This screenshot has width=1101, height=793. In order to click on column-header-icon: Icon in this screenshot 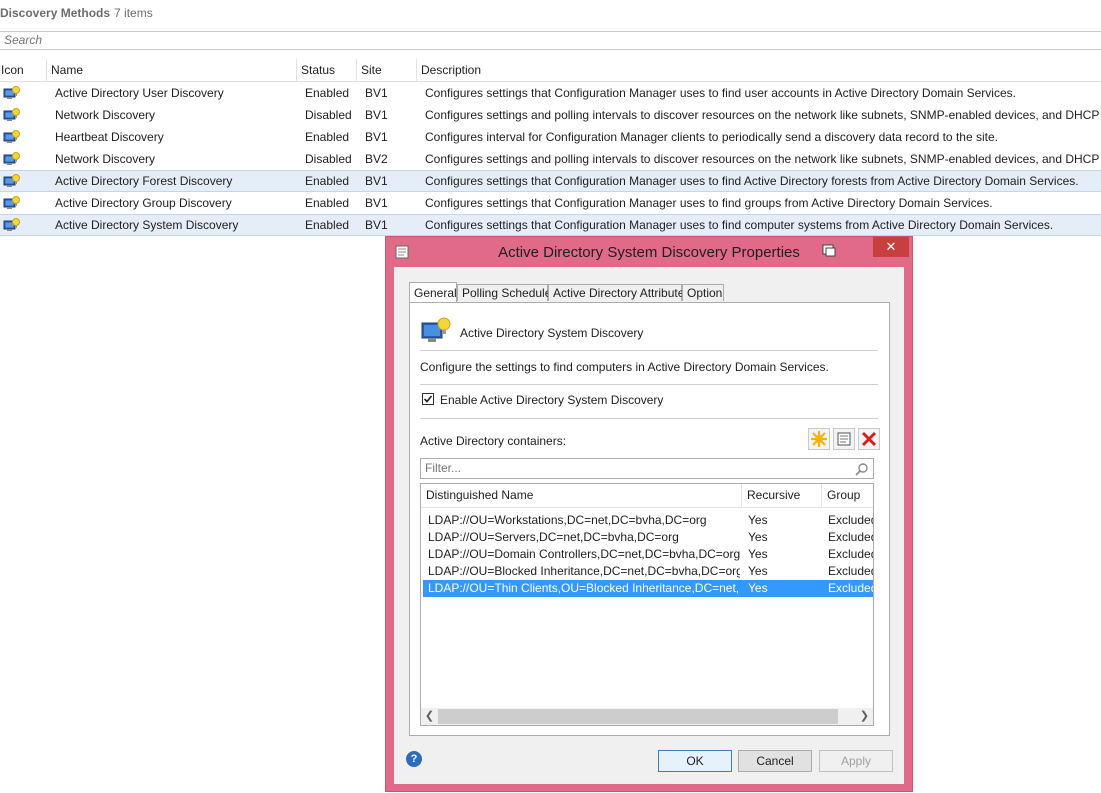, I will do `click(23, 70)`.